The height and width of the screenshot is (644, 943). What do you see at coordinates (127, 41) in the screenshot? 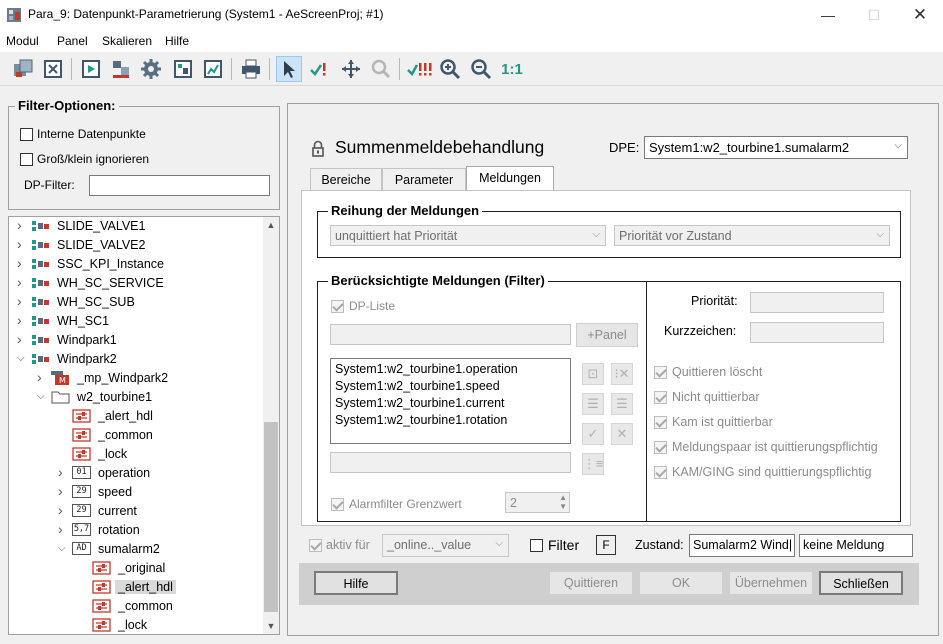
I see `menu-skalieren: Skalieren` at bounding box center [127, 41].